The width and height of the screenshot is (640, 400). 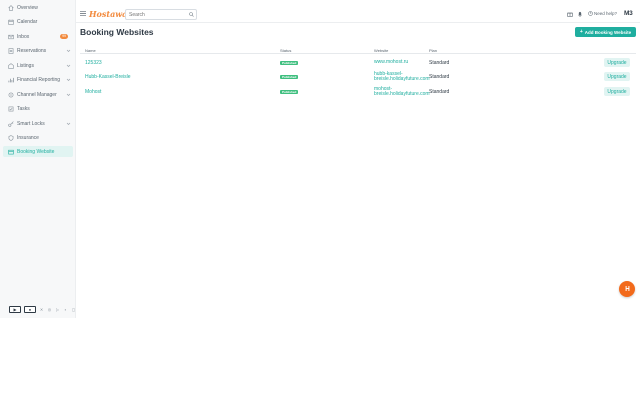 I want to click on listings-icon, so click(x=11, y=65).